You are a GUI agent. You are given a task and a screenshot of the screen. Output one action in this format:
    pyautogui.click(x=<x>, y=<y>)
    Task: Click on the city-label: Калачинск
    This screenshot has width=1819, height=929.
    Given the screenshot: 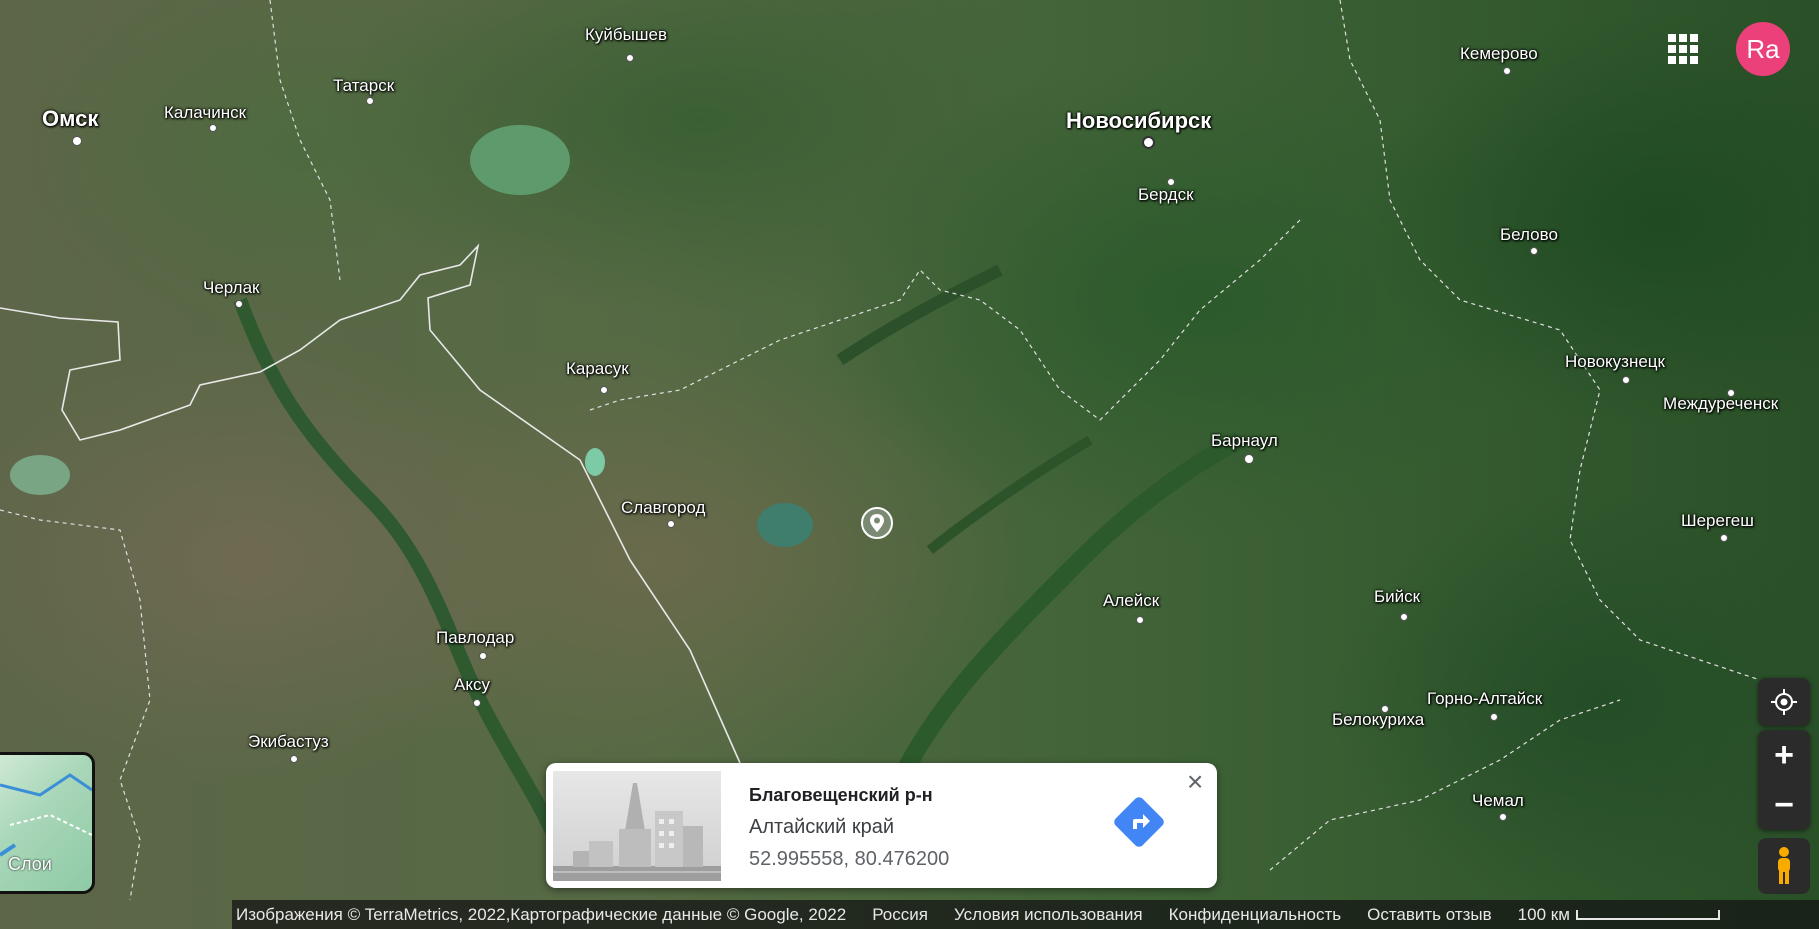 What is the action you would take?
    pyautogui.click(x=205, y=113)
    